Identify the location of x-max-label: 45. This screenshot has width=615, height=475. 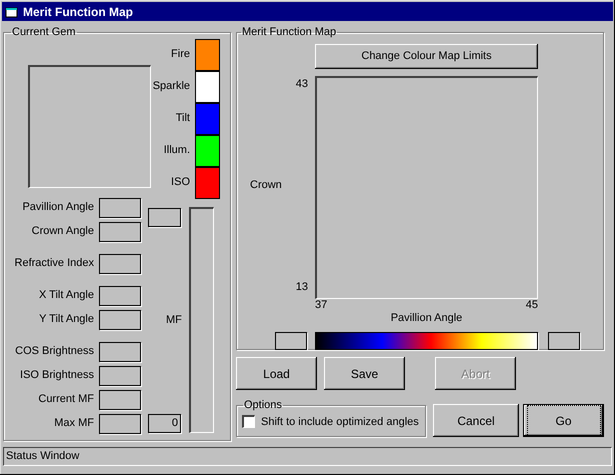
(532, 304).